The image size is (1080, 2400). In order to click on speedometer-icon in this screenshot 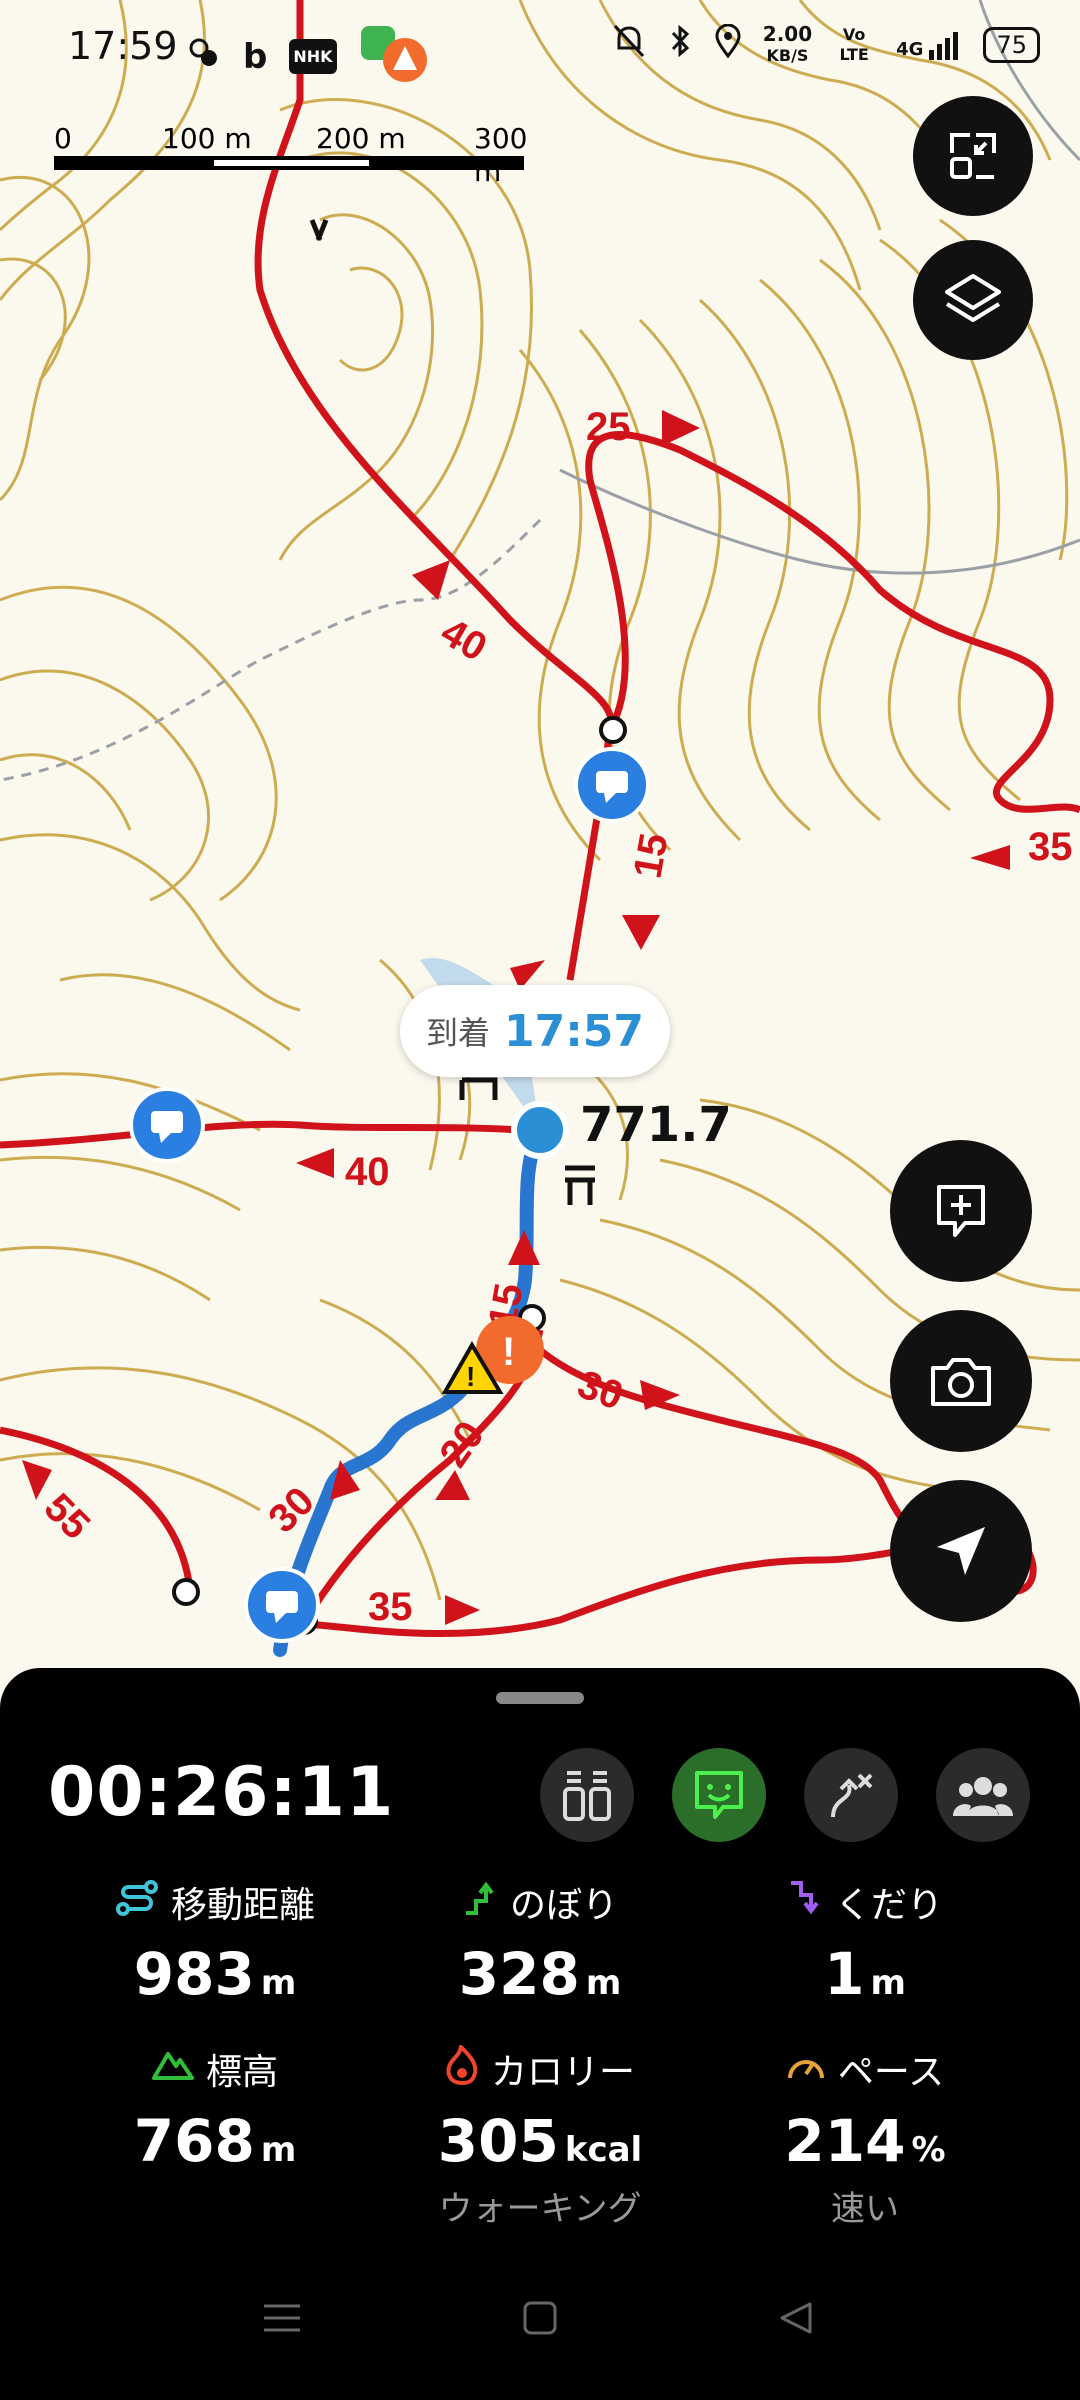, I will do `click(806, 2069)`.